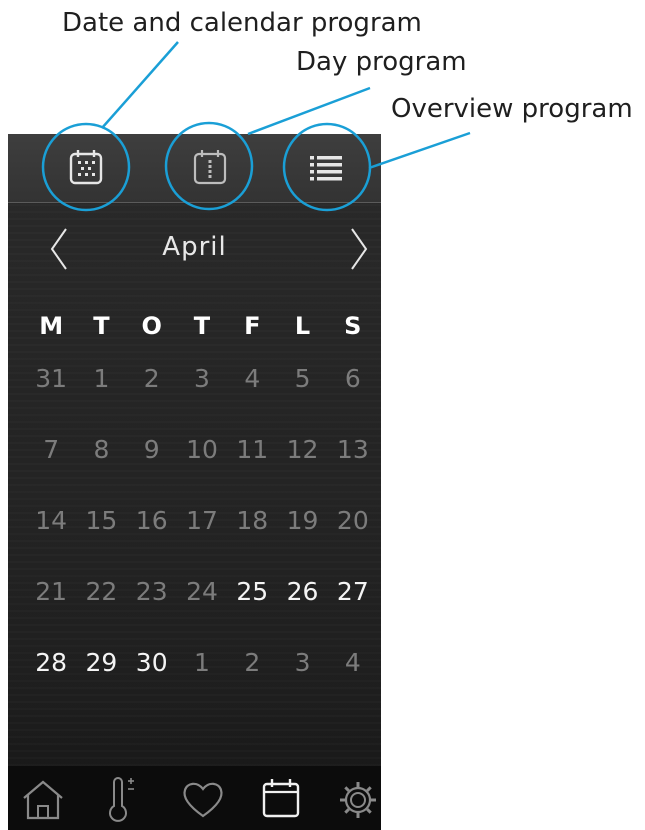 This screenshot has width=645, height=830. What do you see at coordinates (353, 399) in the screenshot?
I see `calendar-day: 6` at bounding box center [353, 399].